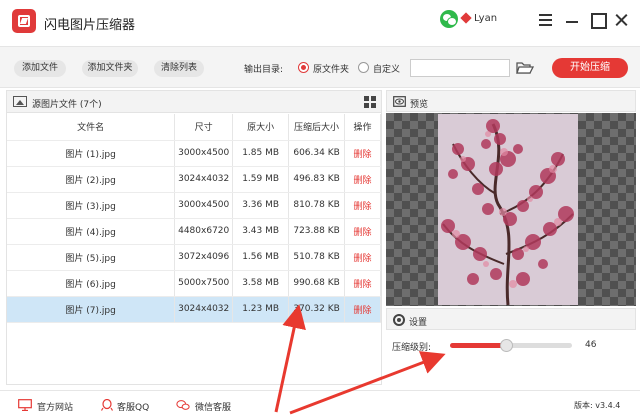 The height and width of the screenshot is (420, 640). What do you see at coordinates (91, 179) in the screenshot?
I see `file-name-cell: 图片 (2).jpg` at bounding box center [91, 179].